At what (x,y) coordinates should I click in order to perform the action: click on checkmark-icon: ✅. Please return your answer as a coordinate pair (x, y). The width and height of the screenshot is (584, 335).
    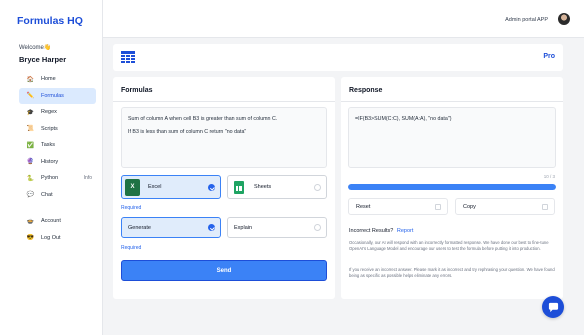
    Looking at the image, I should click on (30, 145).